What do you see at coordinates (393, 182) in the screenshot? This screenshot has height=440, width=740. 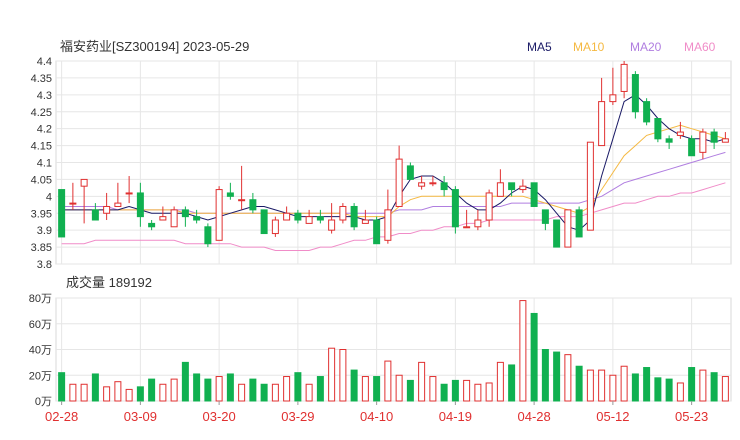 I see `ma20-line` at bounding box center [393, 182].